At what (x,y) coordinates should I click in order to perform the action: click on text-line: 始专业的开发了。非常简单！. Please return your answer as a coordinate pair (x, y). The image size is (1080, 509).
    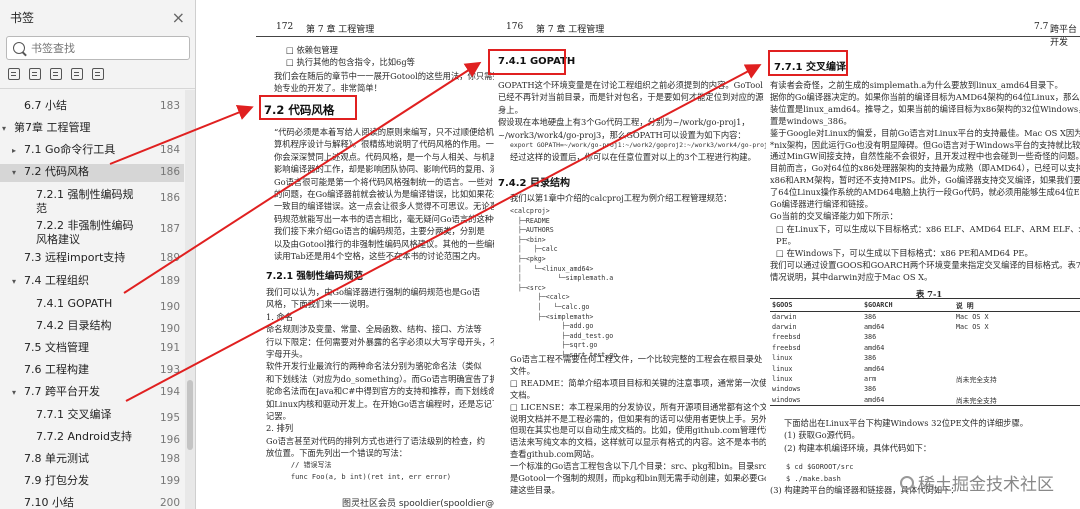
    Looking at the image, I should click on (328, 88).